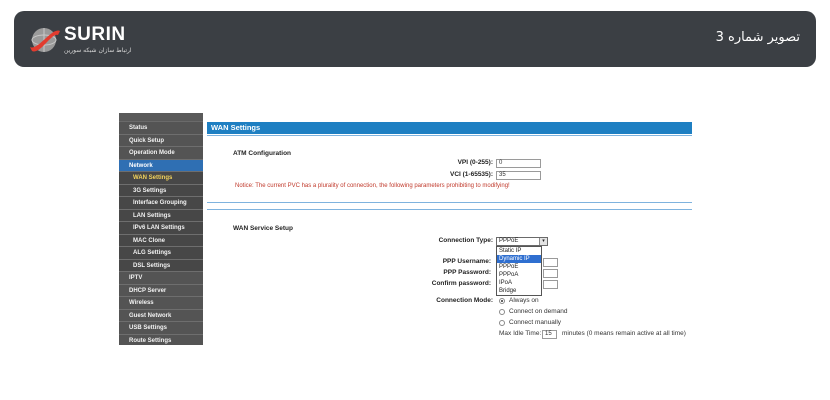 This screenshot has height=400, width=830. Describe the element at coordinates (161, 165) in the screenshot. I see `sidebar-item-network: Network` at that location.